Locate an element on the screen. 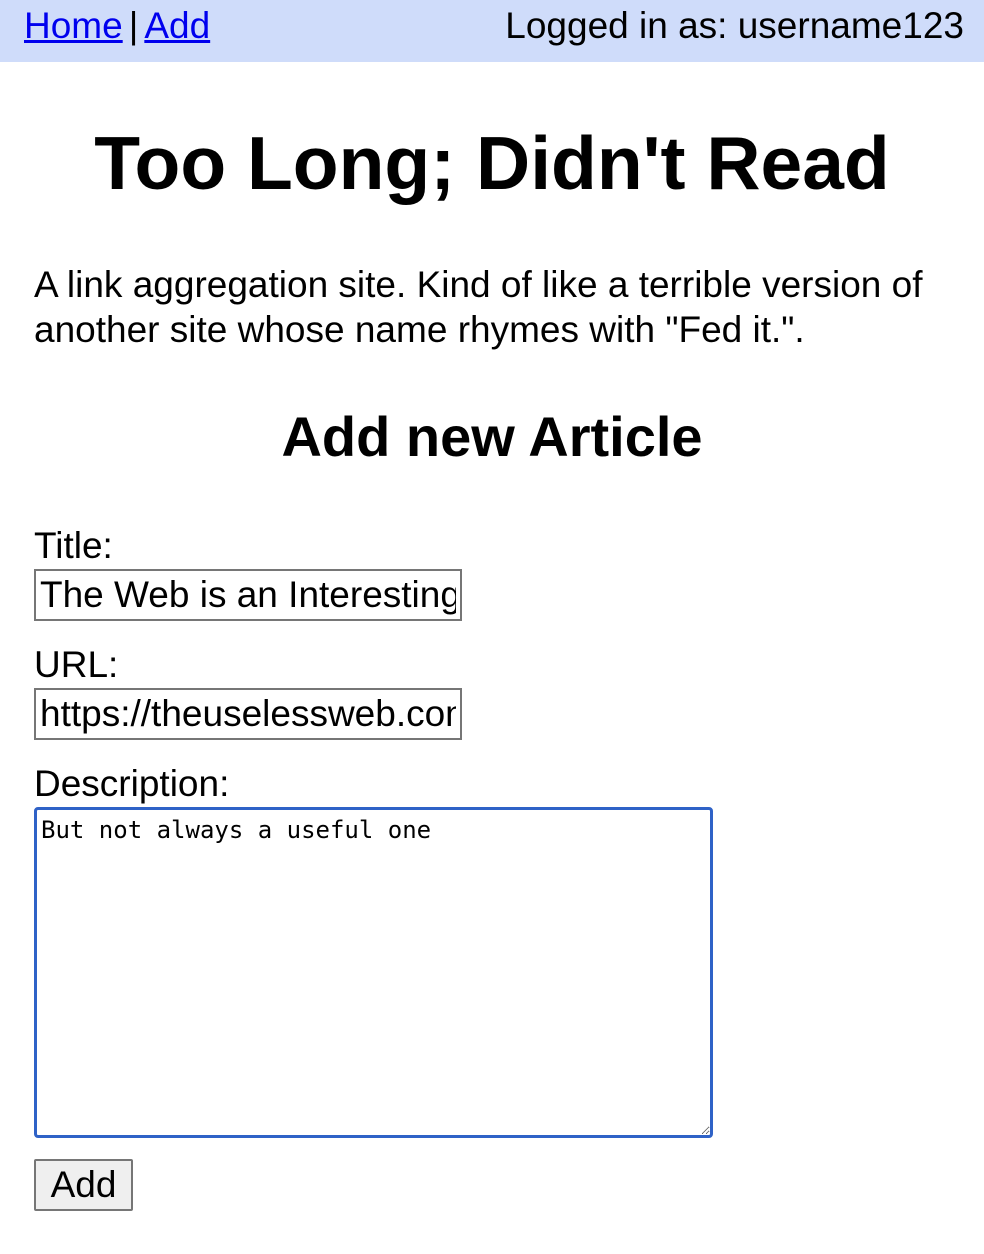 The image size is (984, 1254). logged-in-status: Logged in as: username123 is located at coordinates (734, 25).